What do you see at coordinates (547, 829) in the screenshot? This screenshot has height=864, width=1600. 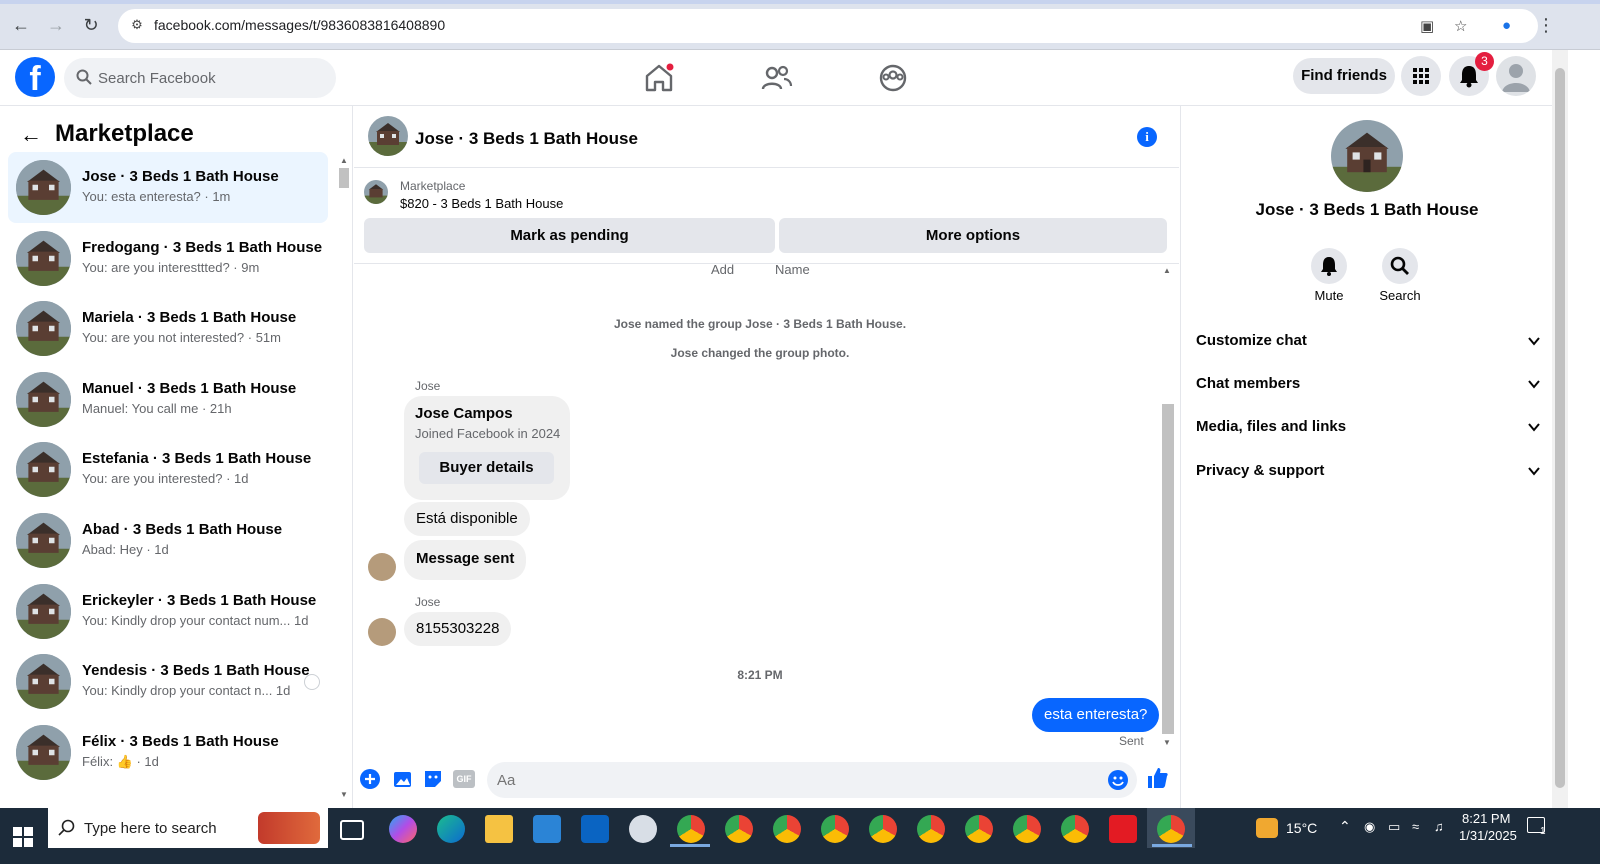 I see `store-icon` at bounding box center [547, 829].